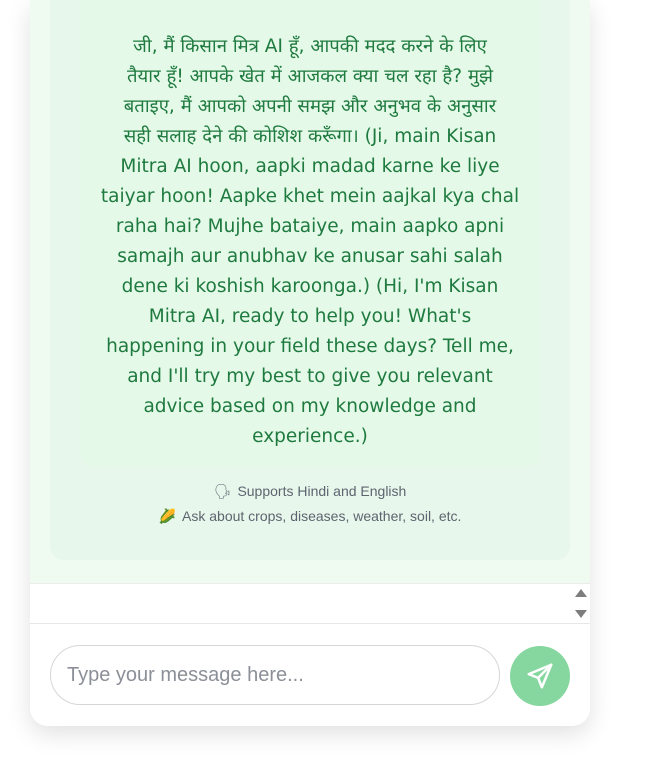 The height and width of the screenshot is (763, 646). I want to click on scroll-up-arrow-icon, so click(581, 593).